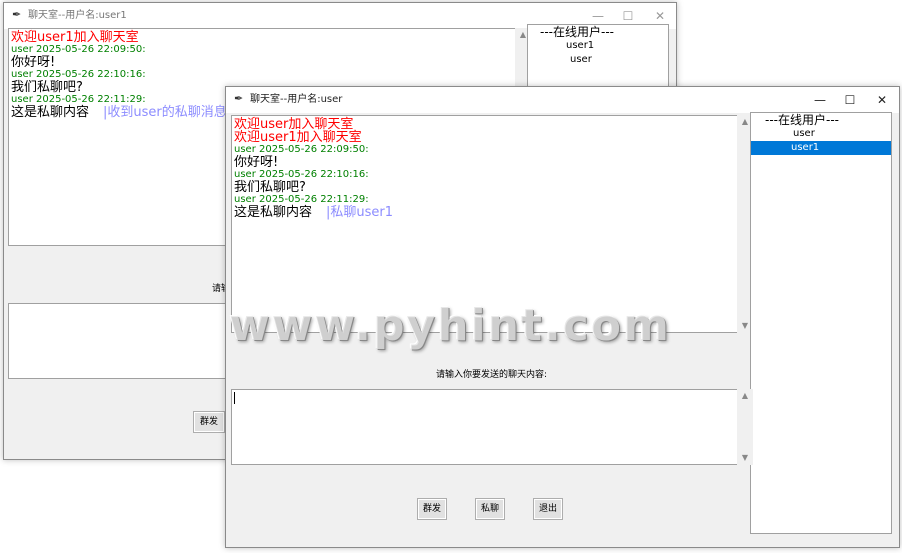 Image resolution: width=902 pixels, height=553 pixels. What do you see at coordinates (745, 458) in the screenshot?
I see `scroll-down-arrow-icon: ▼` at bounding box center [745, 458].